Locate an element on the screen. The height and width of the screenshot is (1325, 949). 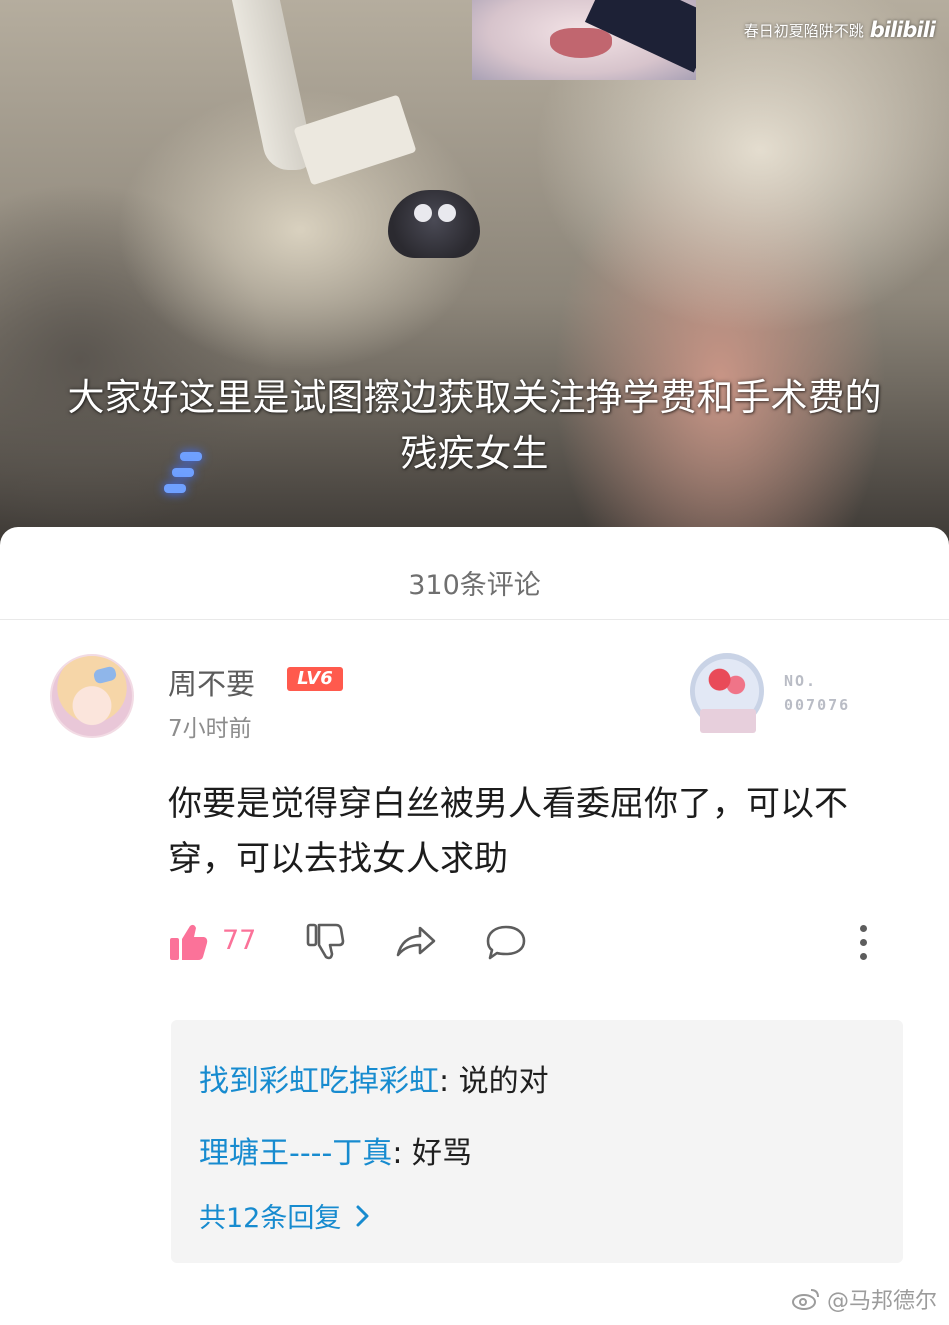
comment-username: 周不要 is located at coordinates (211, 682).